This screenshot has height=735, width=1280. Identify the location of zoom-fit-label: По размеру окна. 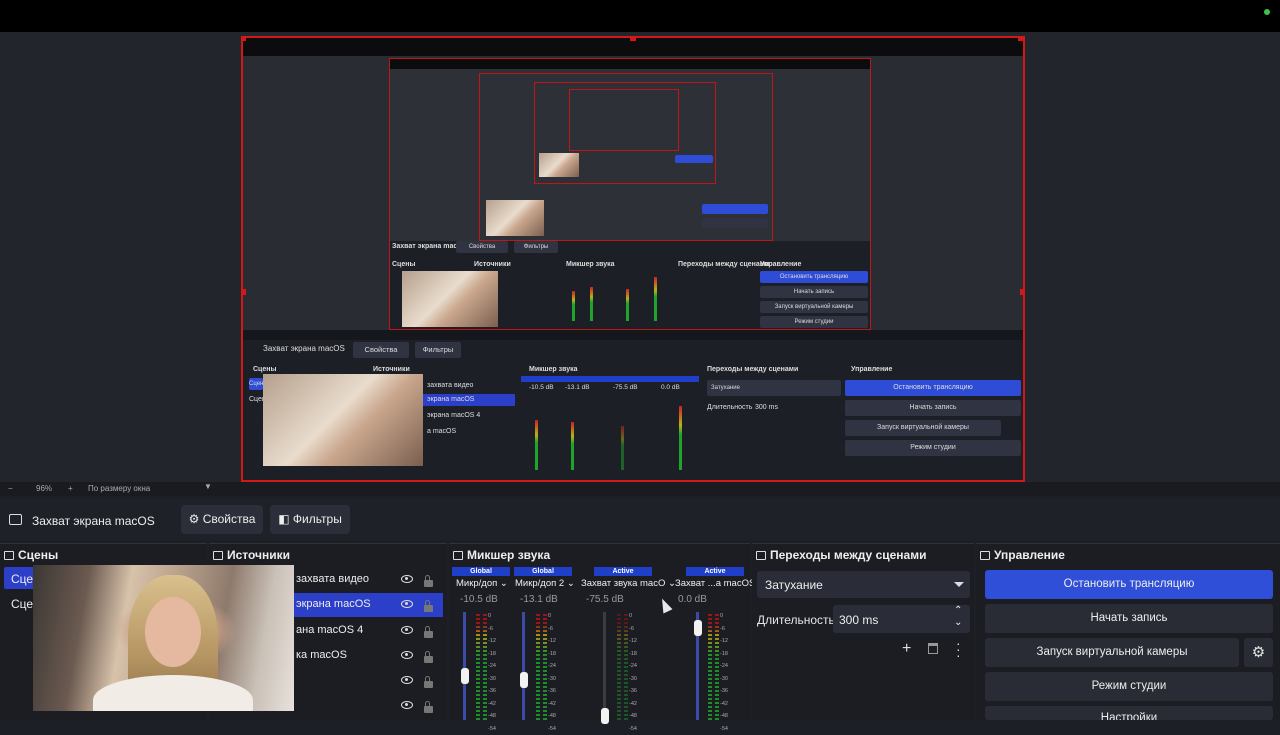
(119, 488).